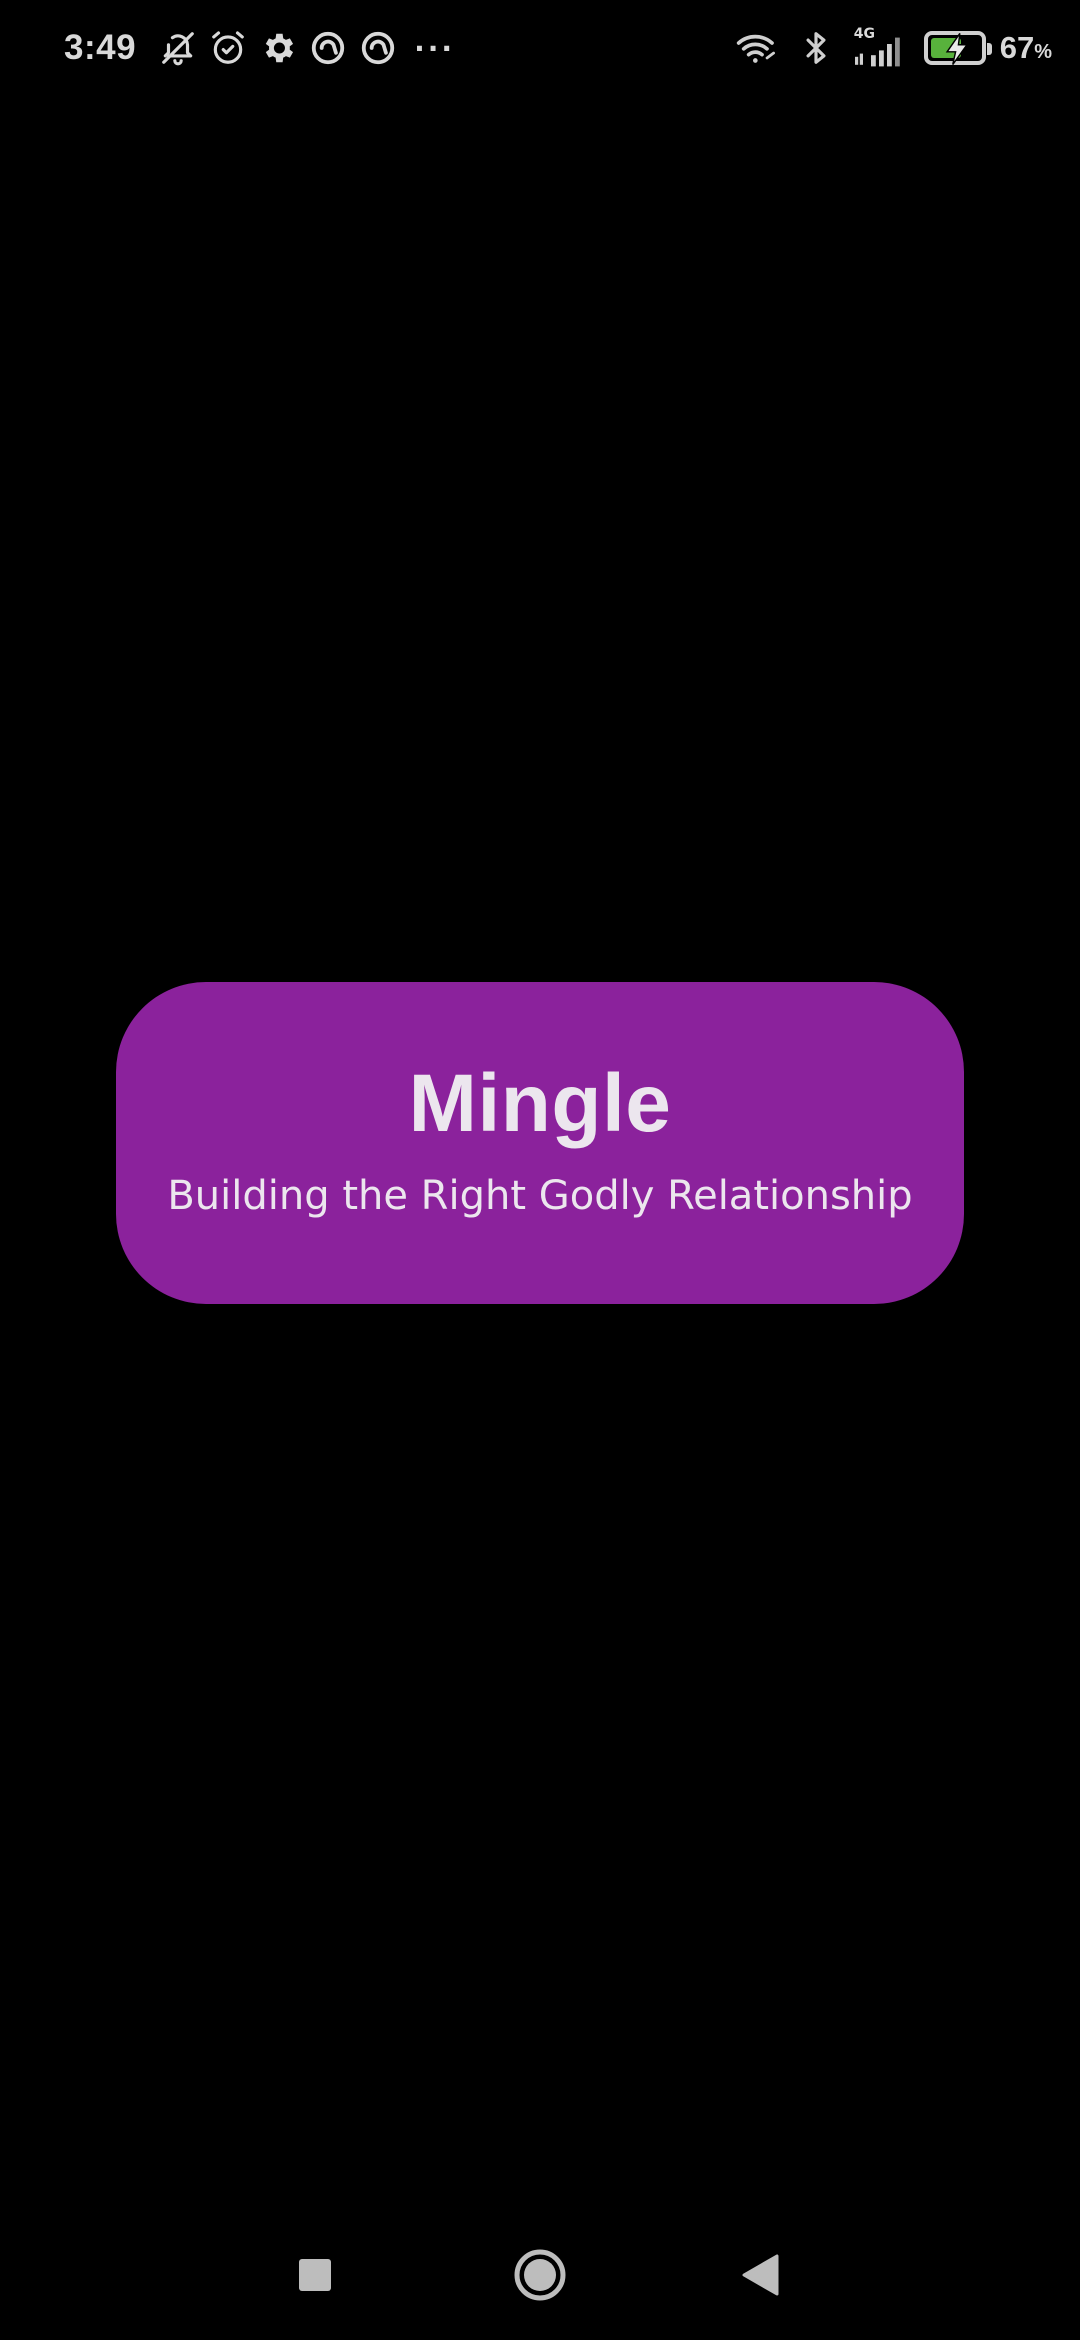 Image resolution: width=1080 pixels, height=2340 pixels. Describe the element at coordinates (315, 2275) in the screenshot. I see `recents-square-icon` at that location.